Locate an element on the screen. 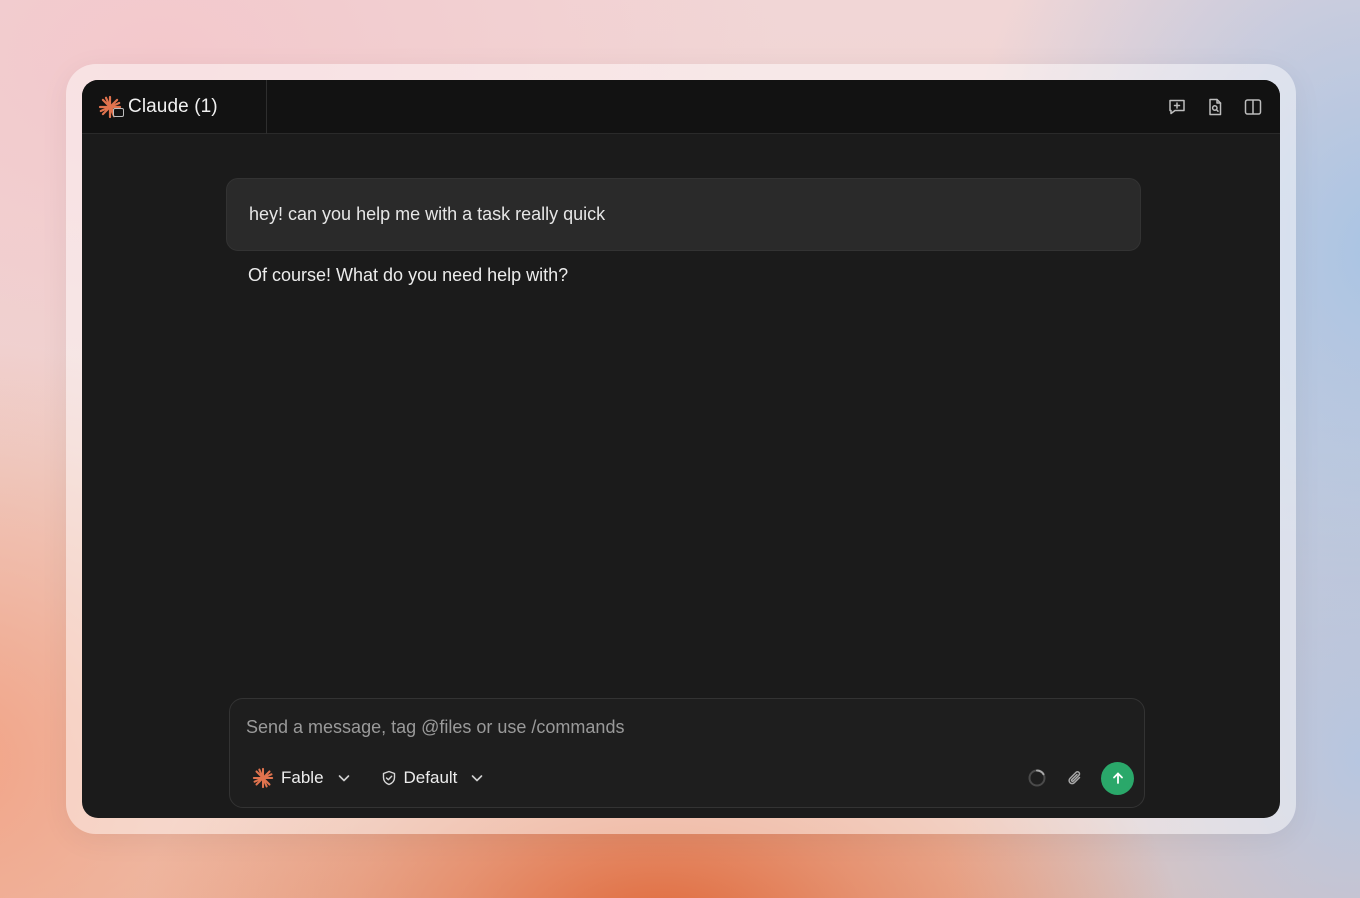 Image resolution: width=1360 pixels, height=898 pixels. arrow-up-icon is located at coordinates (1117, 778).